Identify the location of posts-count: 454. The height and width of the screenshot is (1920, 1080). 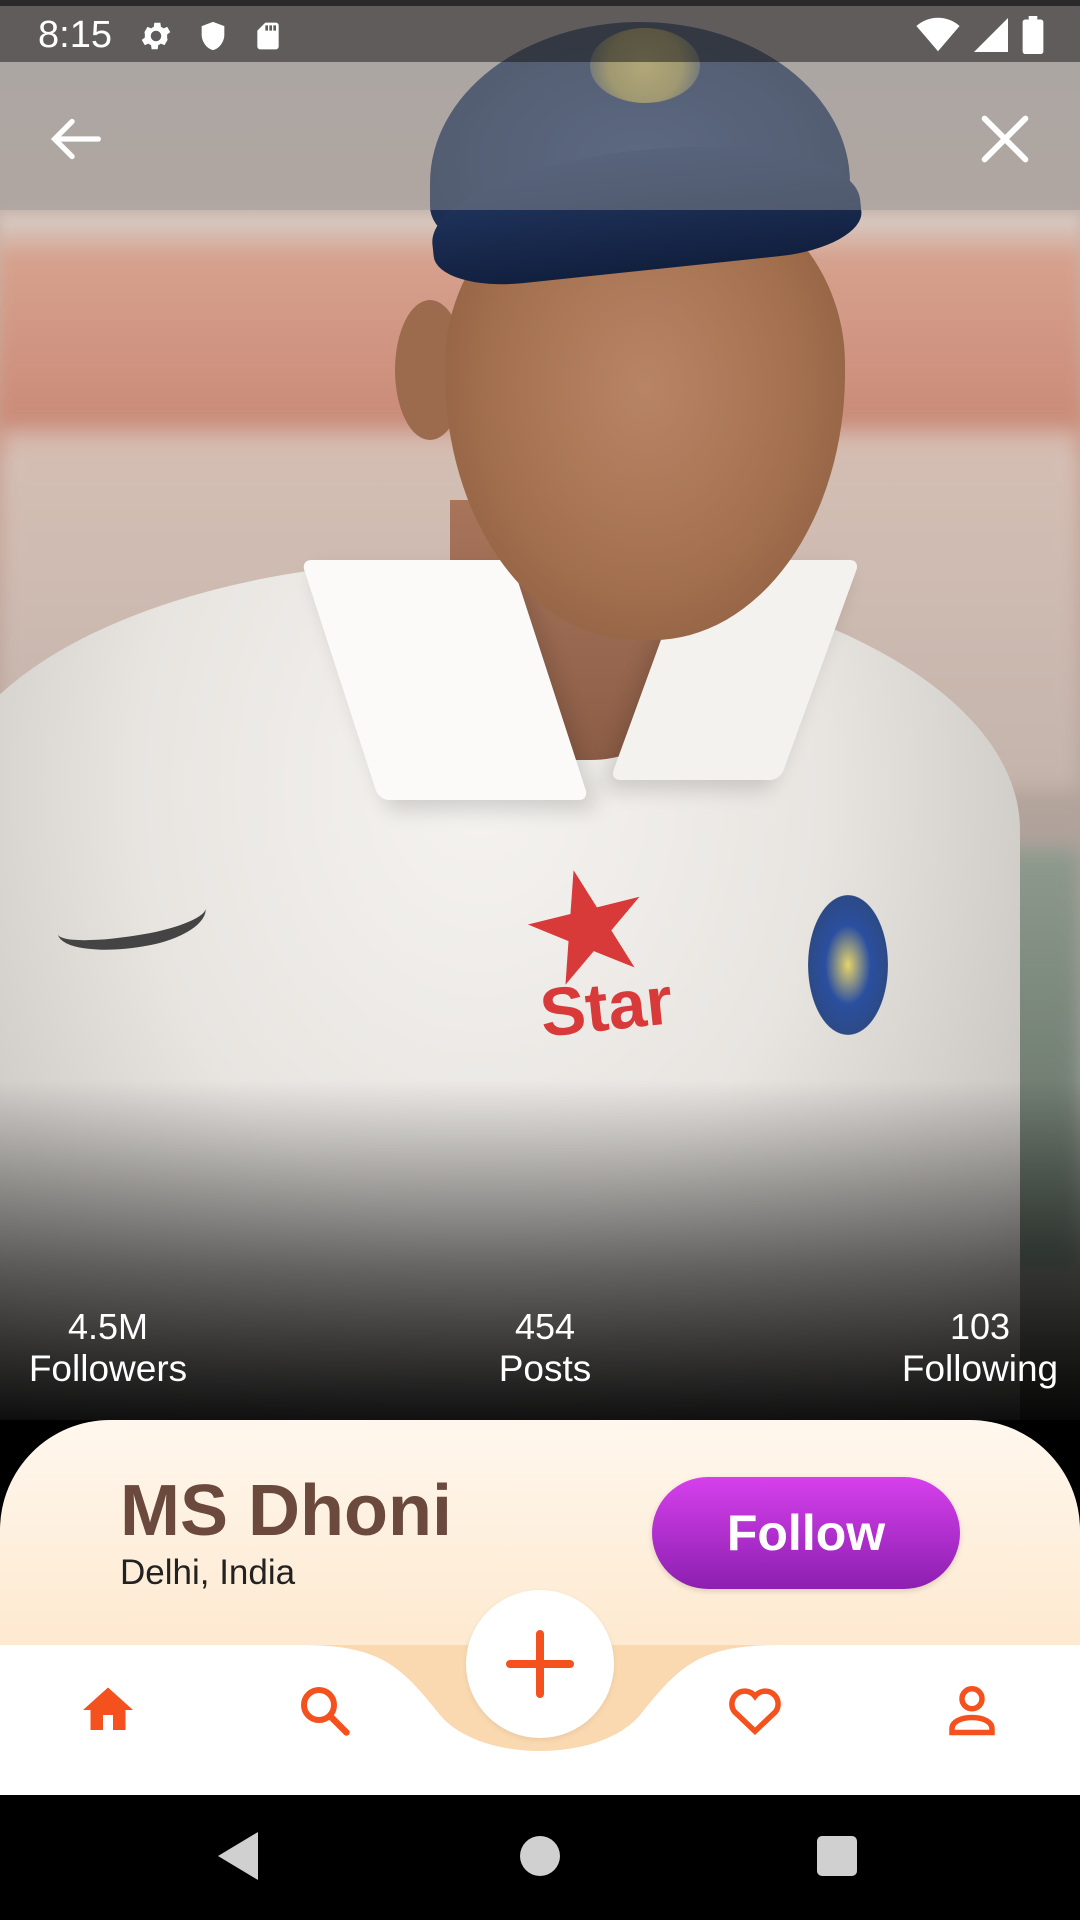
(545, 1326).